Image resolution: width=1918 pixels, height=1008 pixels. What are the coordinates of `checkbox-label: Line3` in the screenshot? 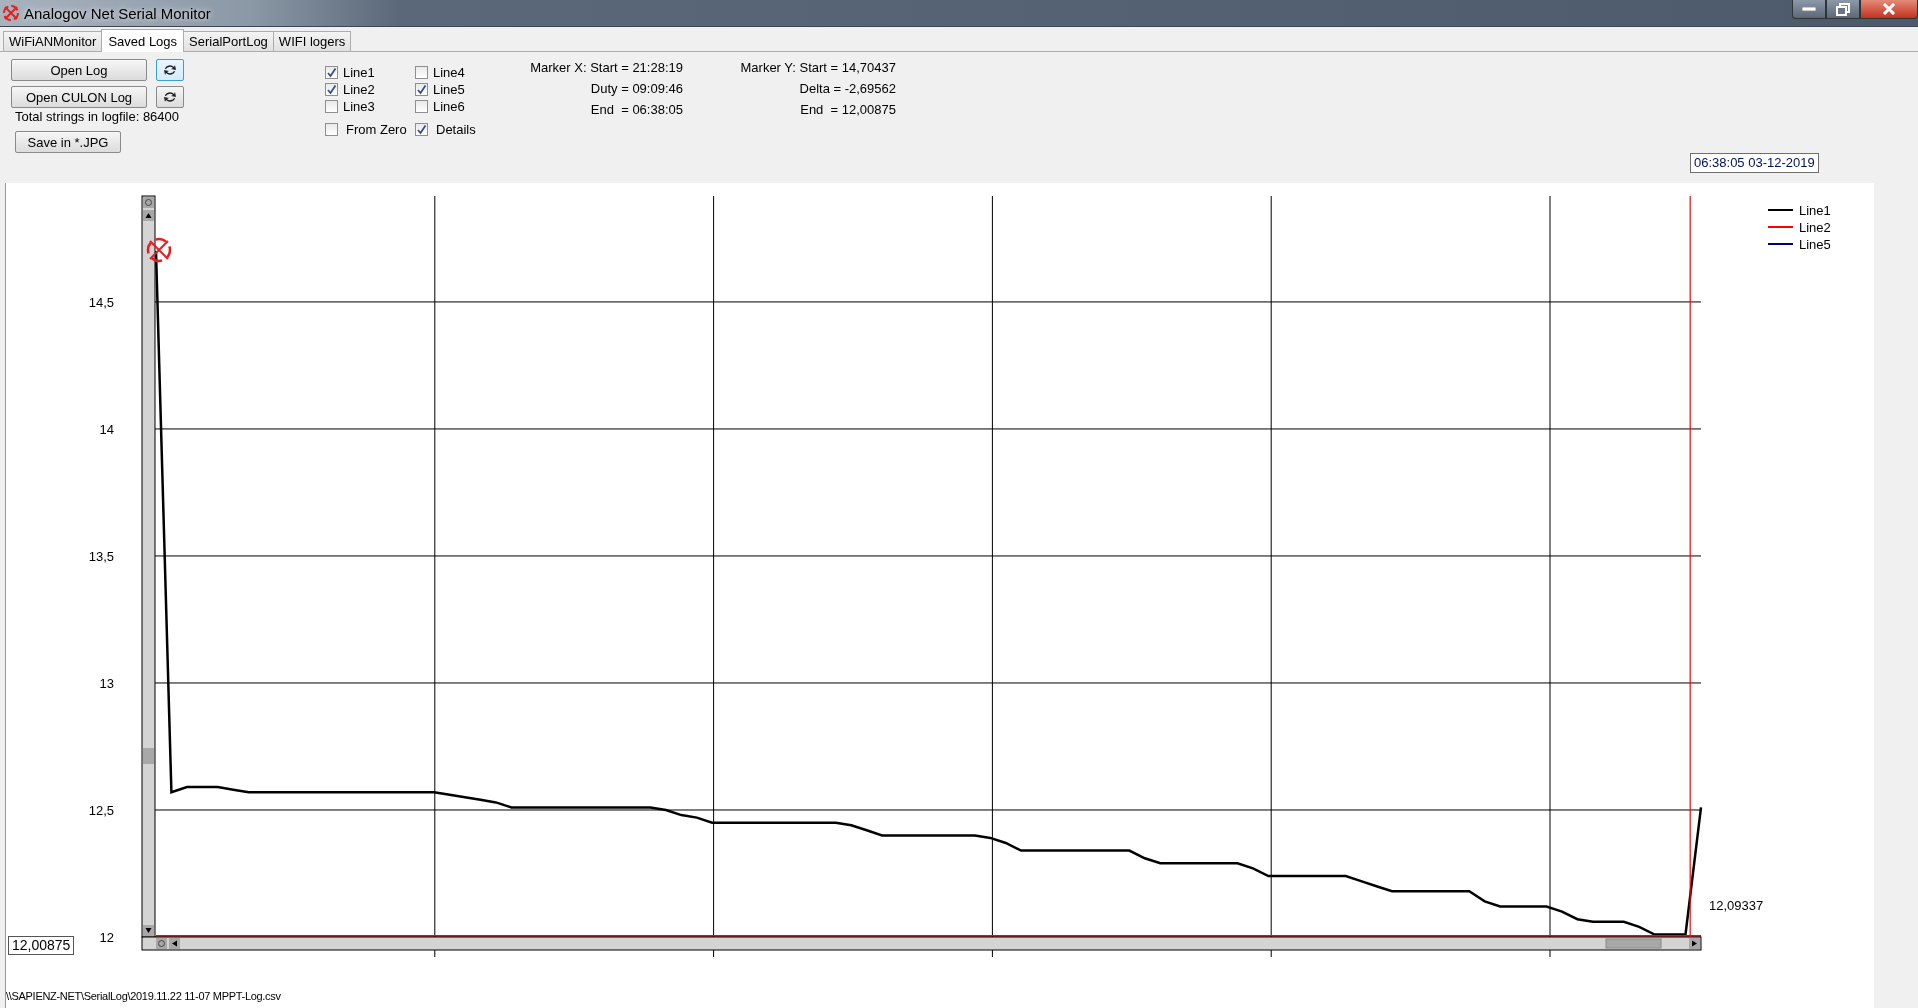 It's located at (359, 106).